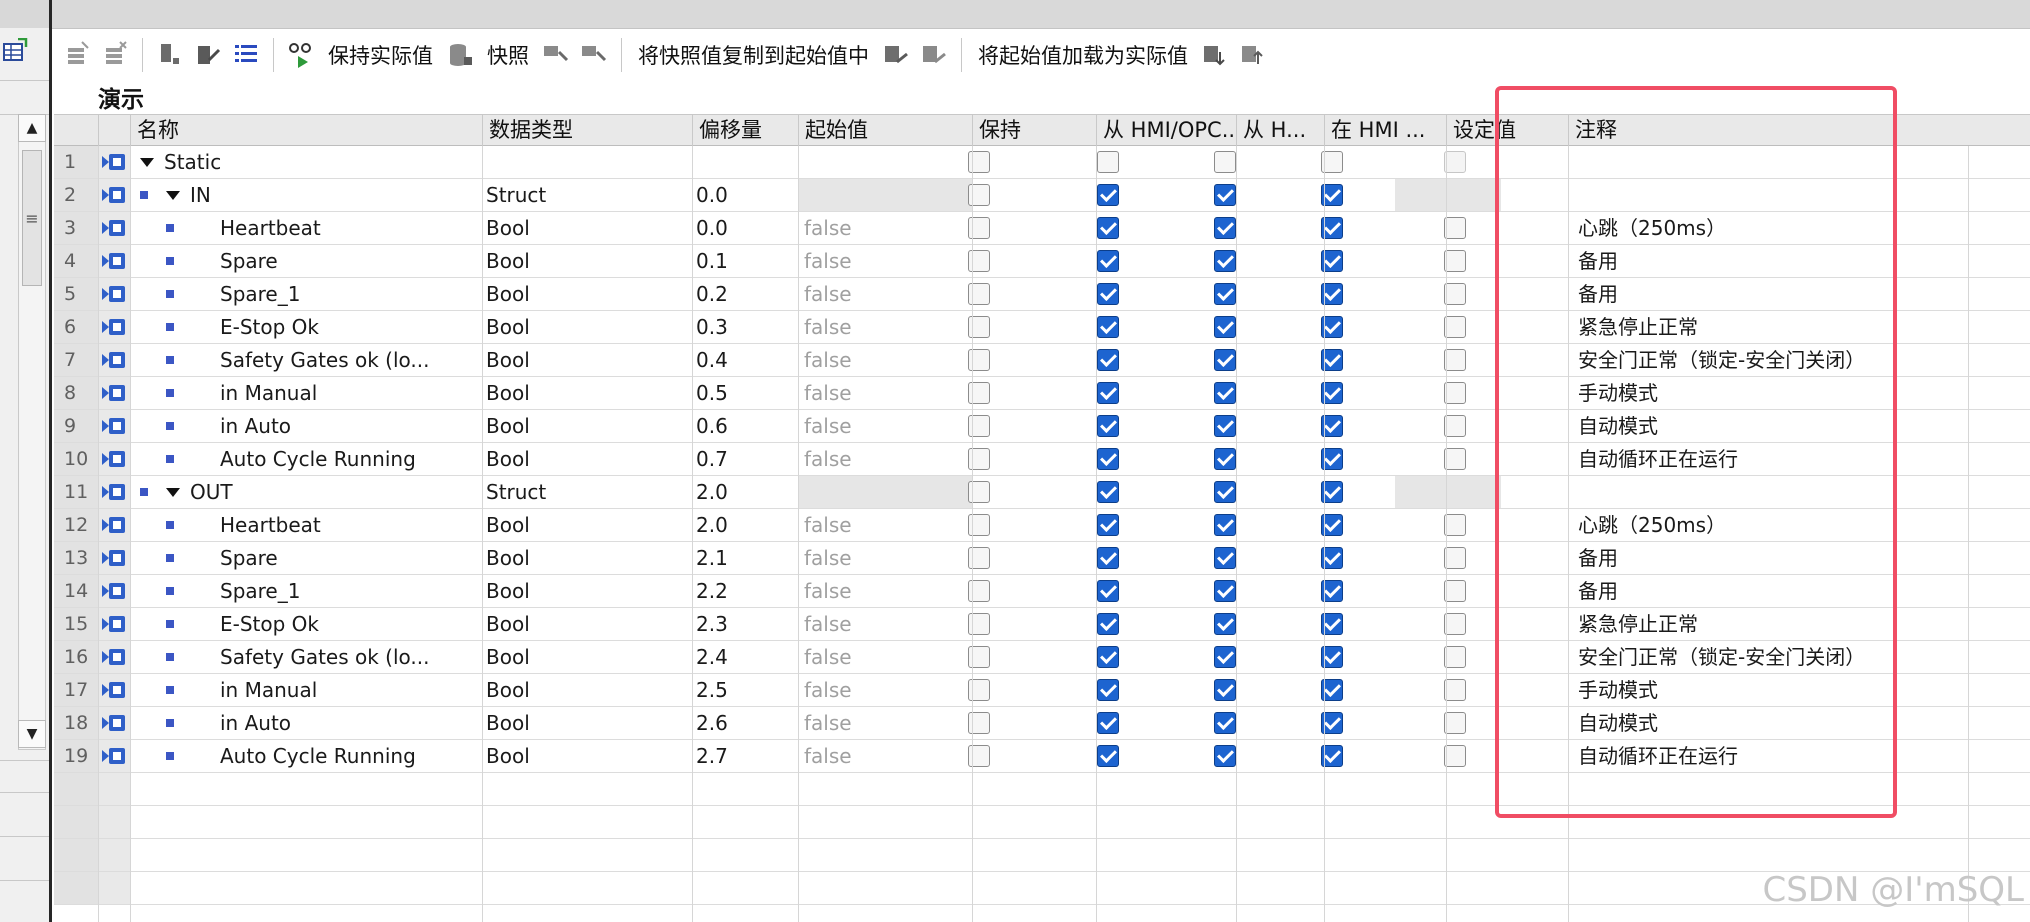 The image size is (2030, 922). I want to click on cell-comment: 安全门正常（锁定-安全门关闭）, so click(1798, 360).